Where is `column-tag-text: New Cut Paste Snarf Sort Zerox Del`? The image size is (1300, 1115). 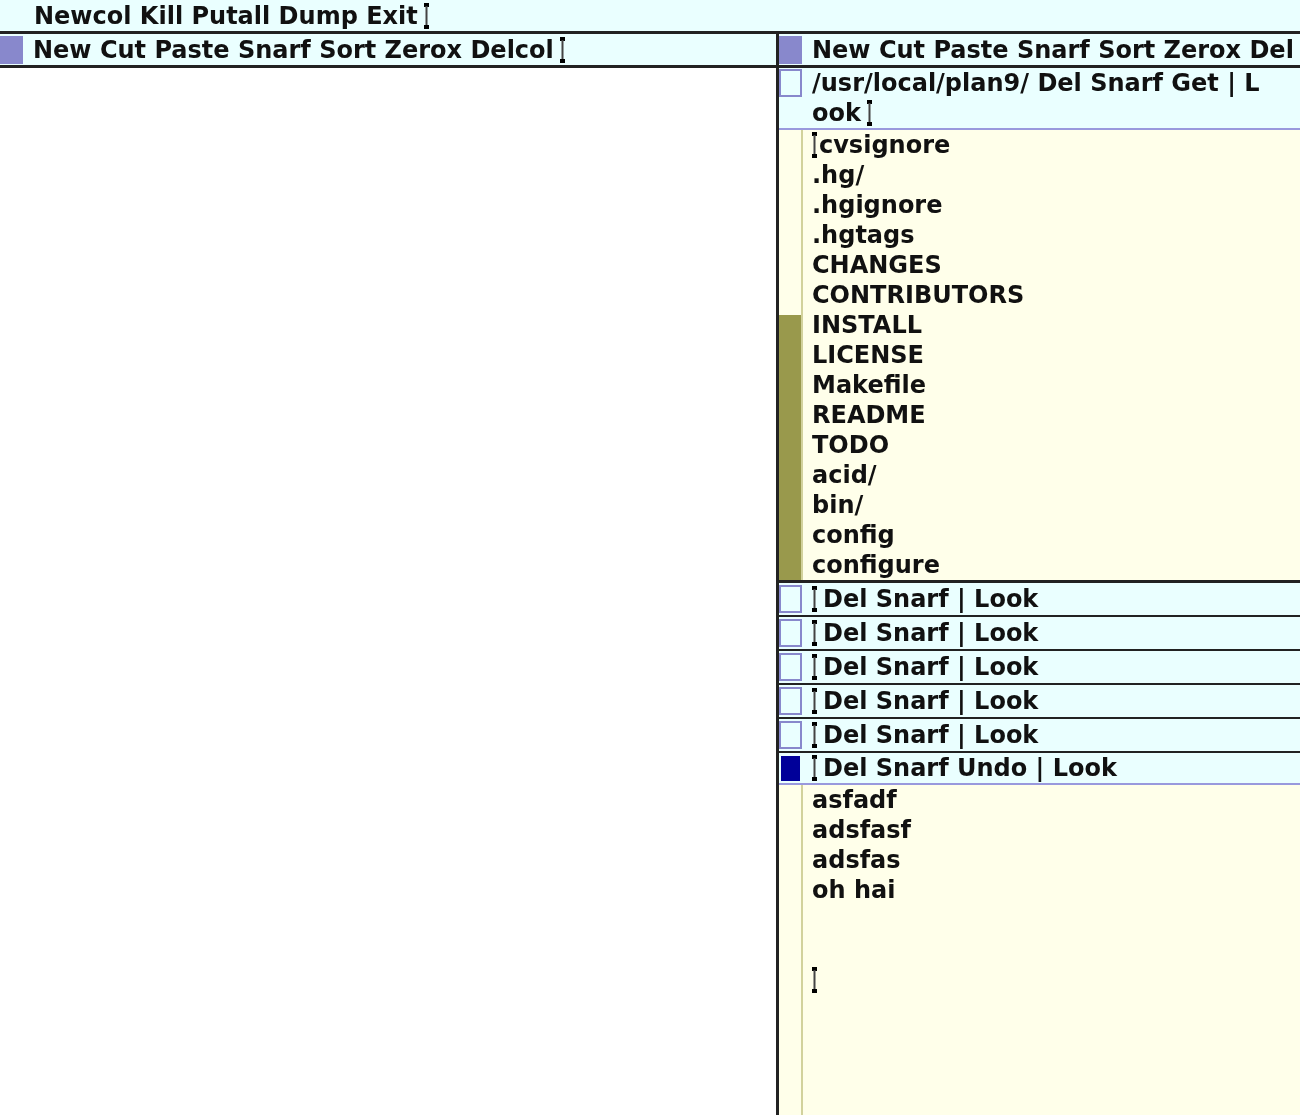 column-tag-text: New Cut Paste Snarf Sort Zerox Del is located at coordinates (1053, 49).